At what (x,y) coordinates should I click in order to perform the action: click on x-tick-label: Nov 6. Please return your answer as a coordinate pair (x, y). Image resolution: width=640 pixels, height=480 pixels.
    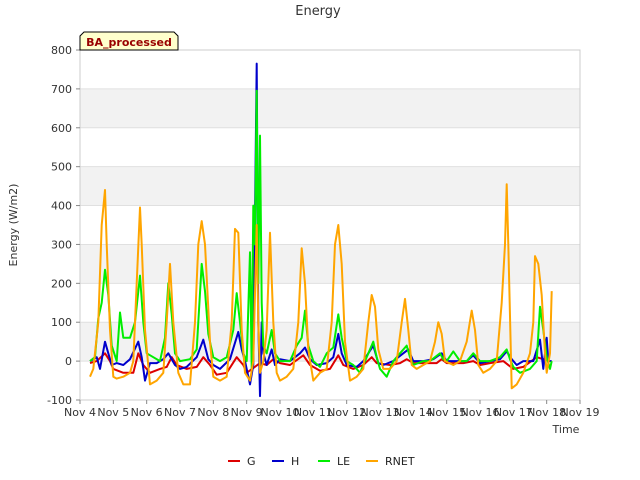
    Looking at the image, I should click on (147, 412).